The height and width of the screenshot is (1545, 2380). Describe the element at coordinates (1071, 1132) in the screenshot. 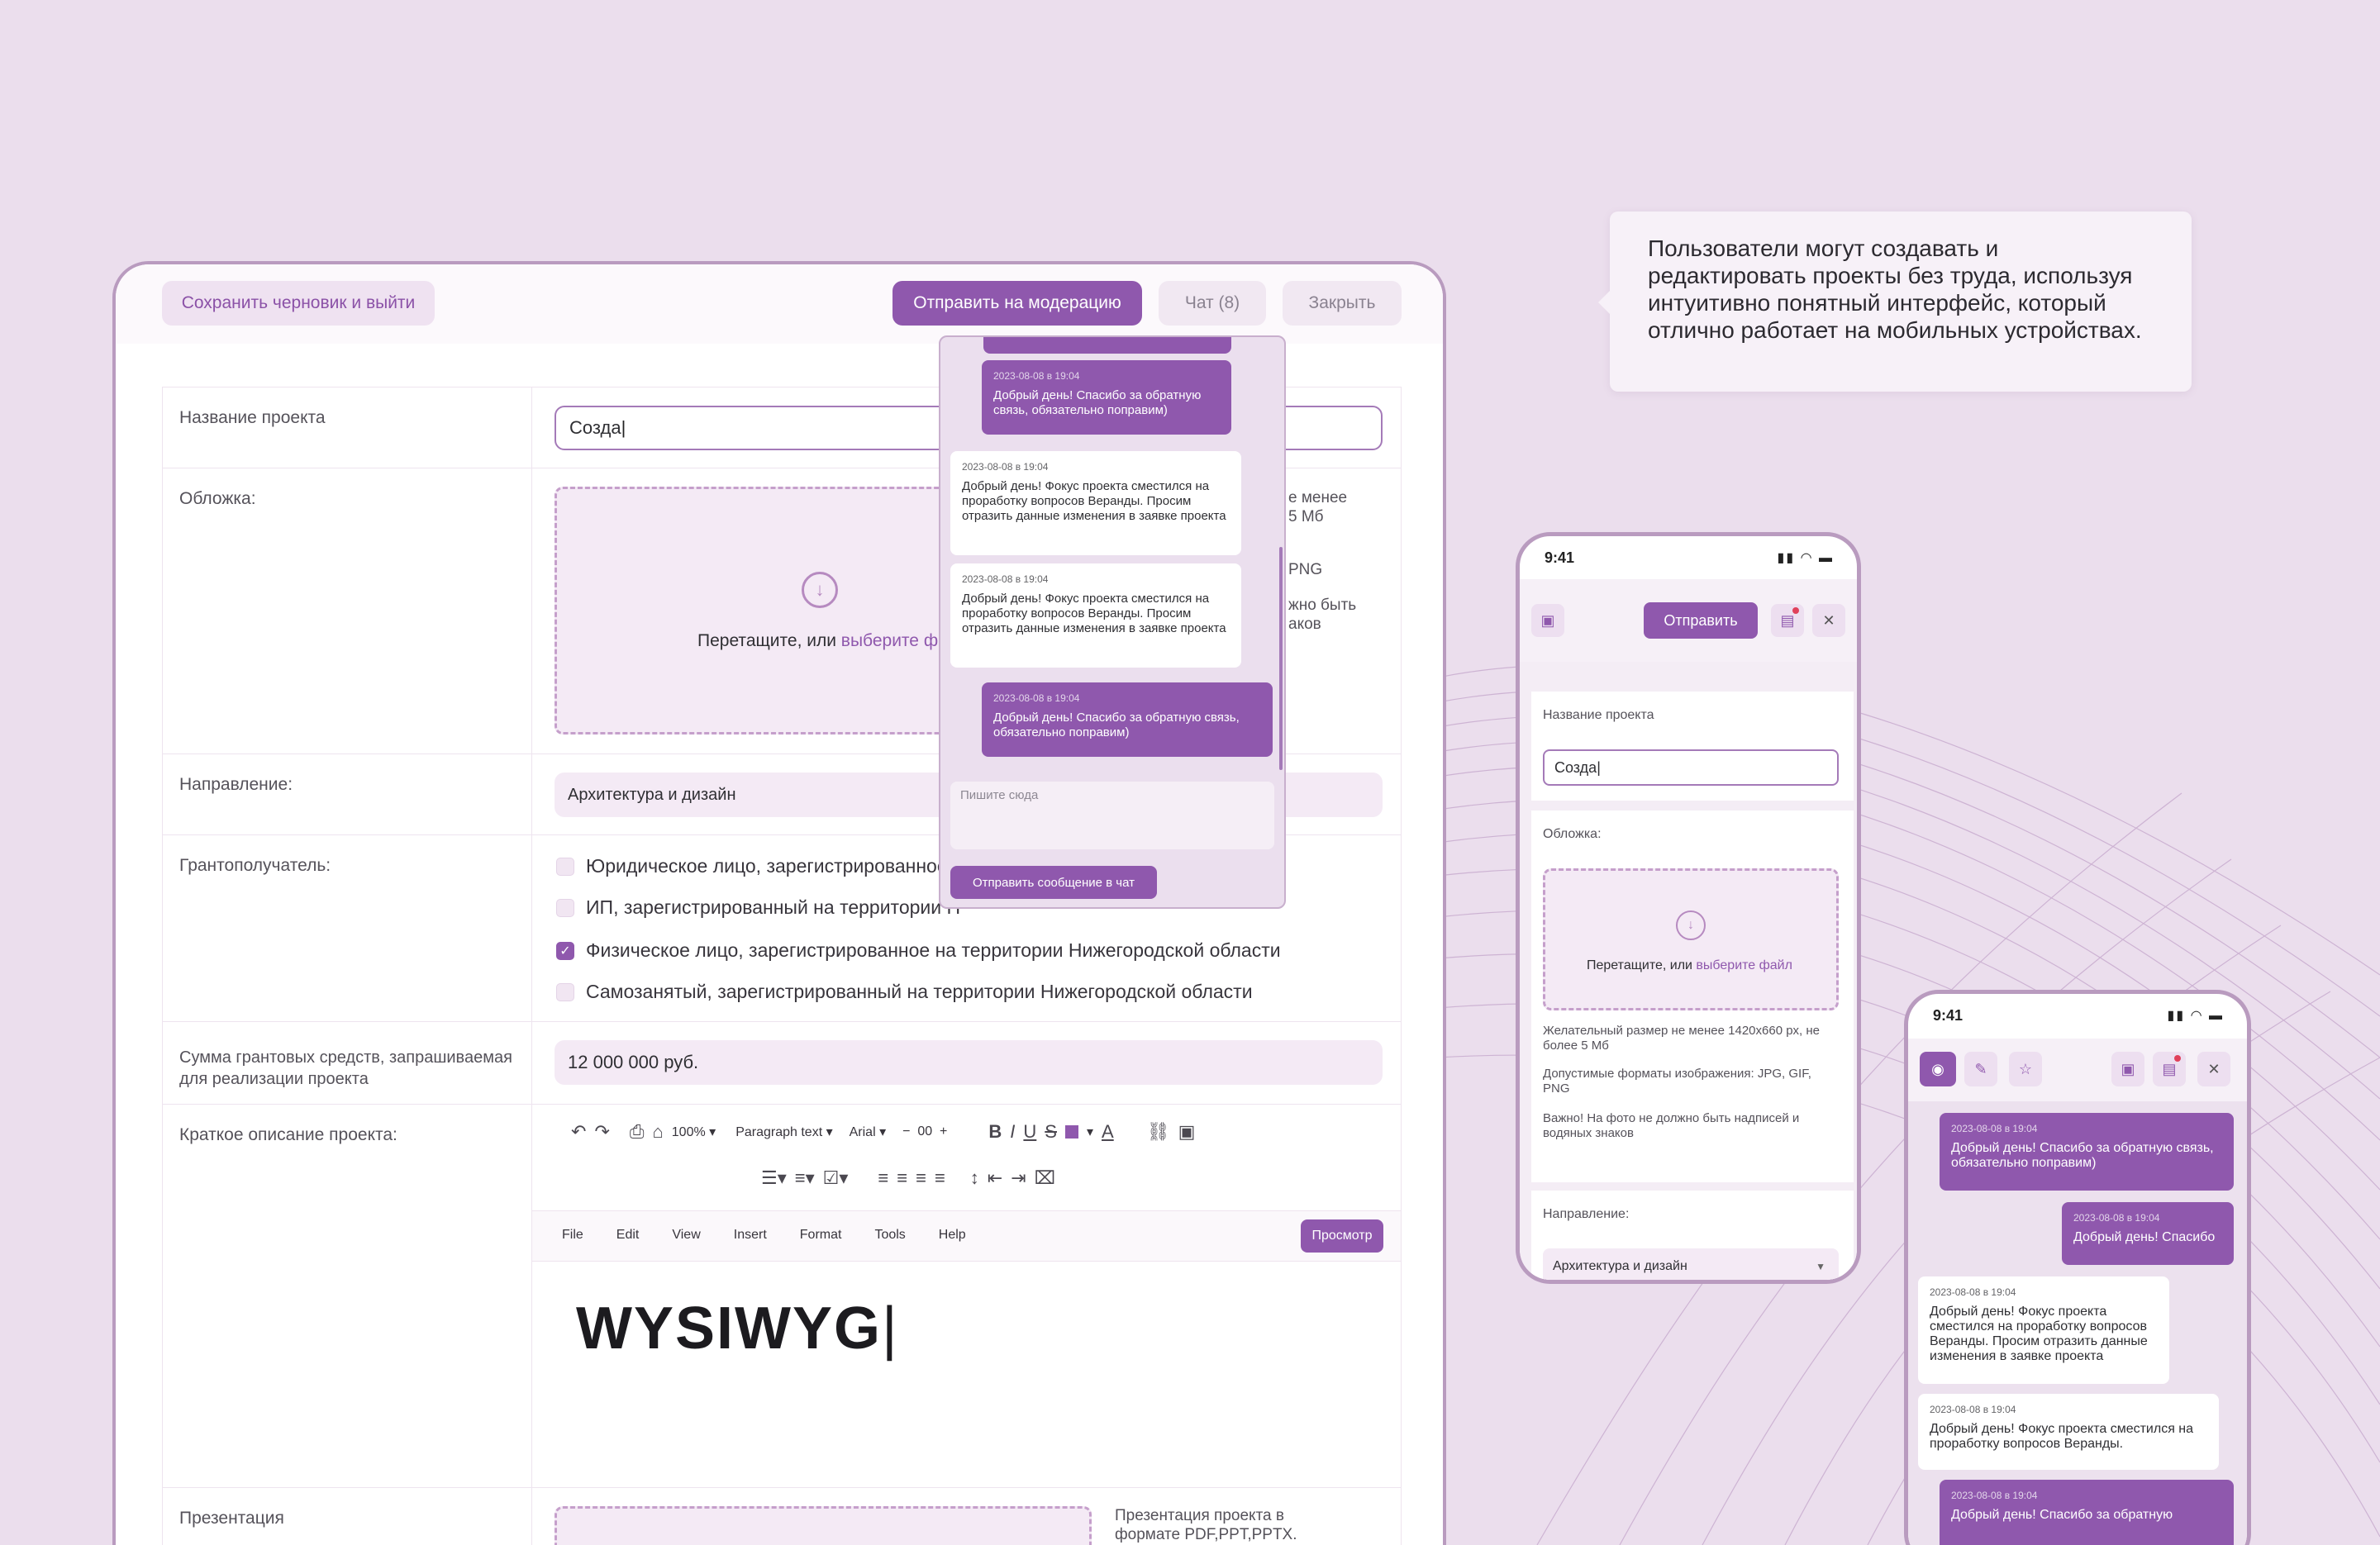

I see `text-color-icon` at that location.